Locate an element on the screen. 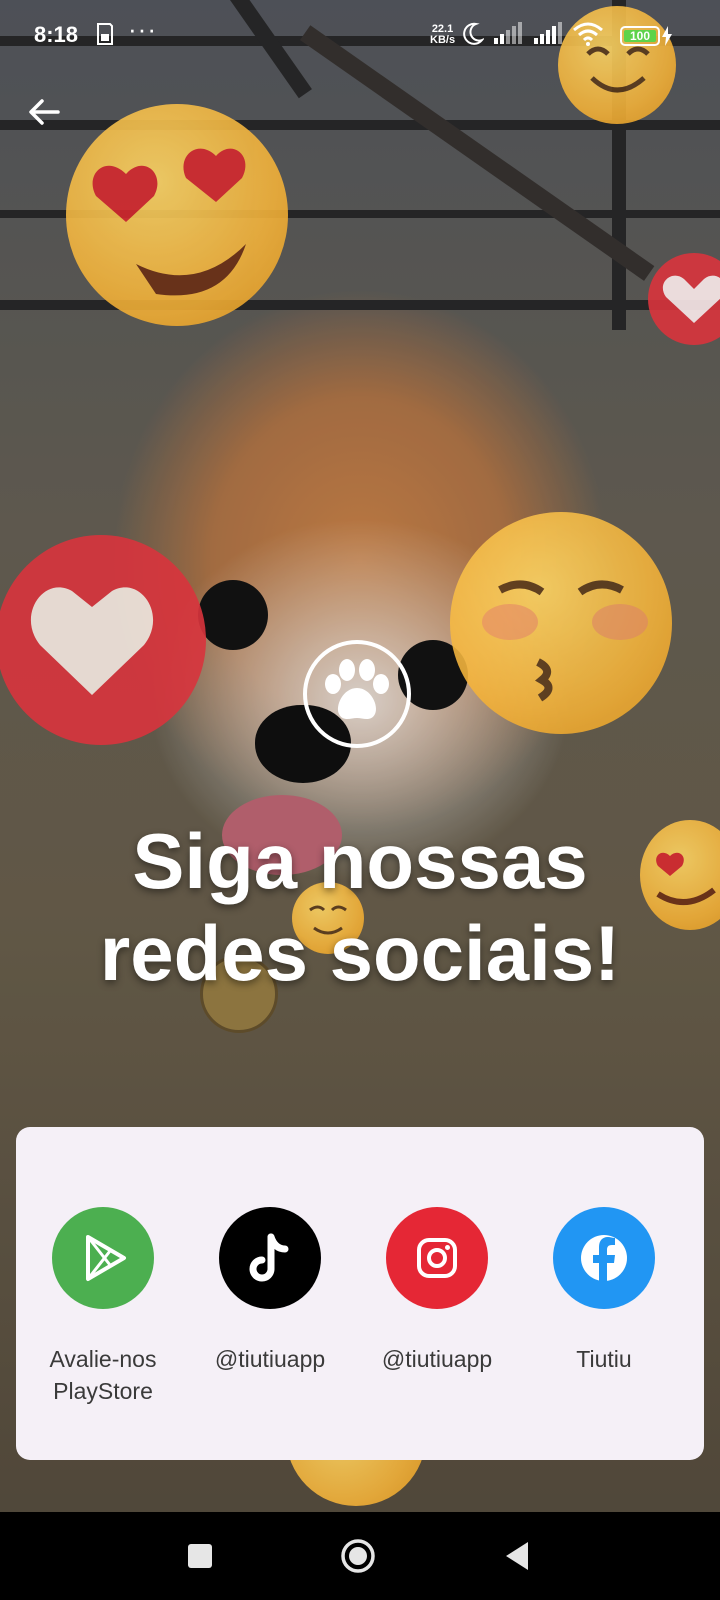 This screenshot has height=1600, width=720. facebook-button is located at coordinates (604, 1258).